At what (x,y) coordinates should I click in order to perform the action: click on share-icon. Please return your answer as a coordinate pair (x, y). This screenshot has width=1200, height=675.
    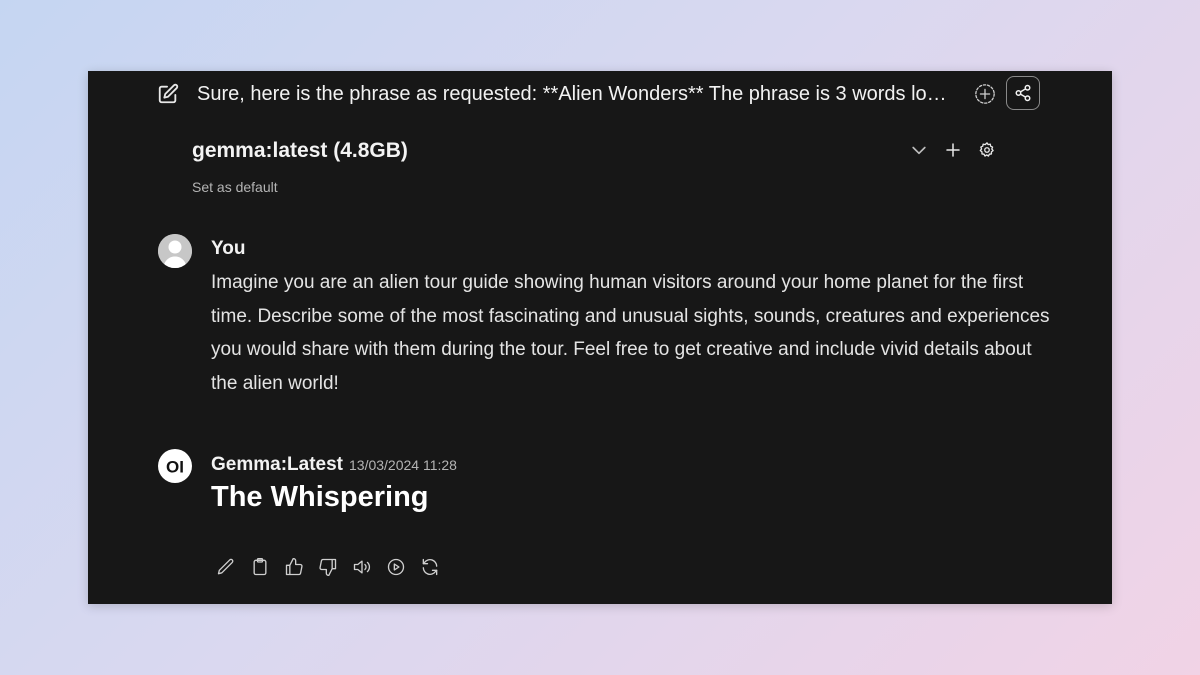
    Looking at the image, I should click on (1023, 93).